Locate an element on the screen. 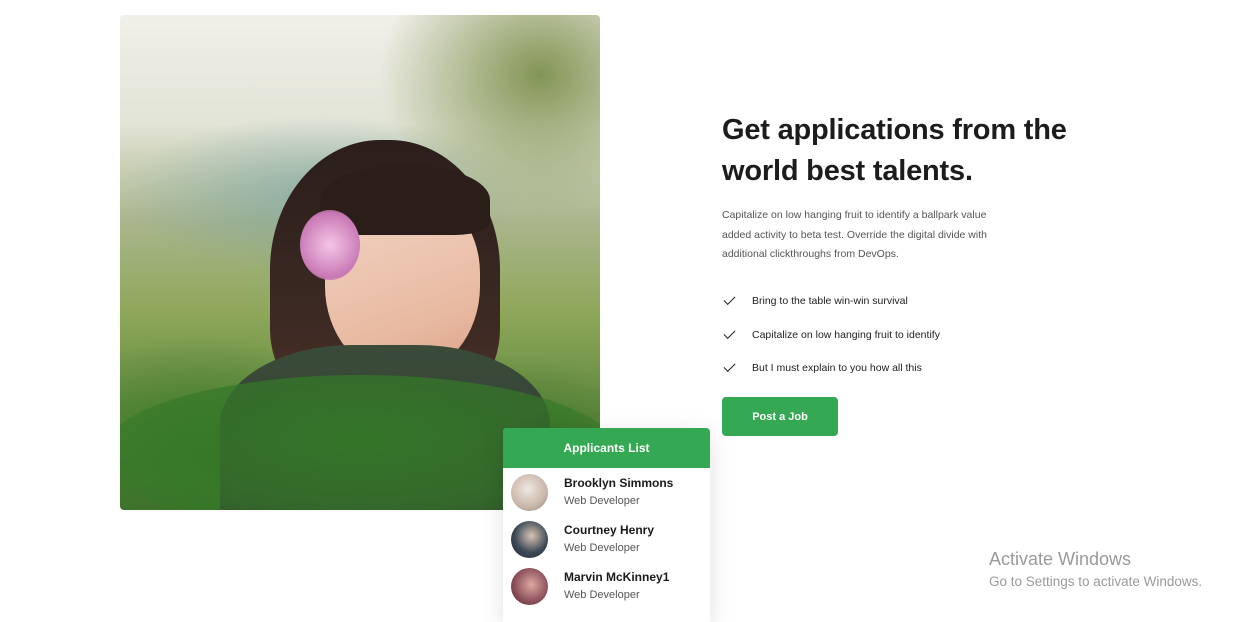  applicant-name: Marvin McKinney1 is located at coordinates (617, 577).